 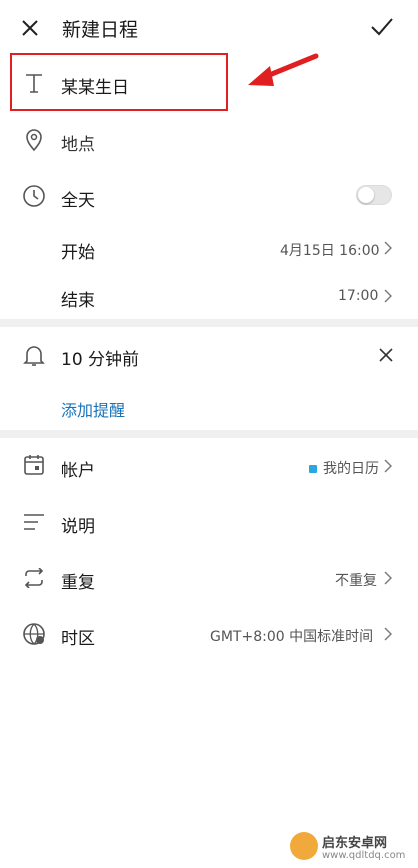 I want to click on bell-icon, so click(x=34, y=355).